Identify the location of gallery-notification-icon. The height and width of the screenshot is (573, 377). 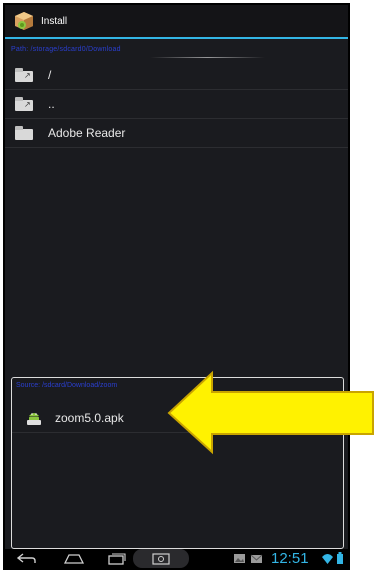
(239, 558).